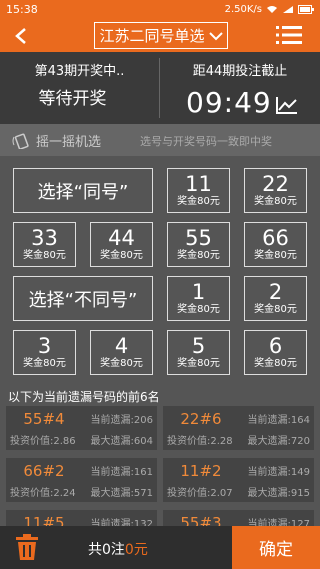 Image resolution: width=320 pixels, height=569 pixels. I want to click on number-cell-6: 6 奖金80元, so click(275, 352).